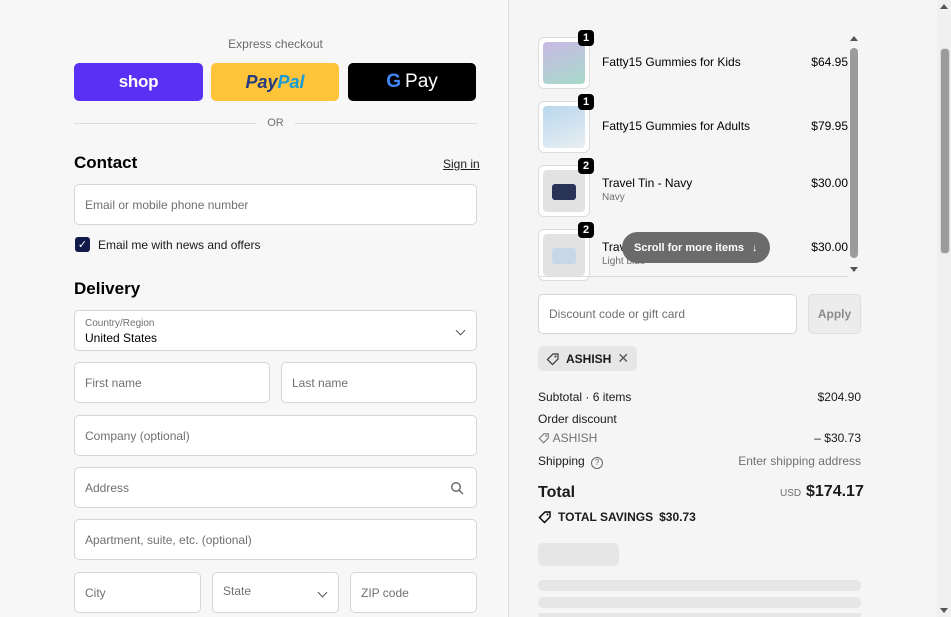  What do you see at coordinates (561, 461) in the screenshot?
I see `shipping-label: Shipping` at bounding box center [561, 461].